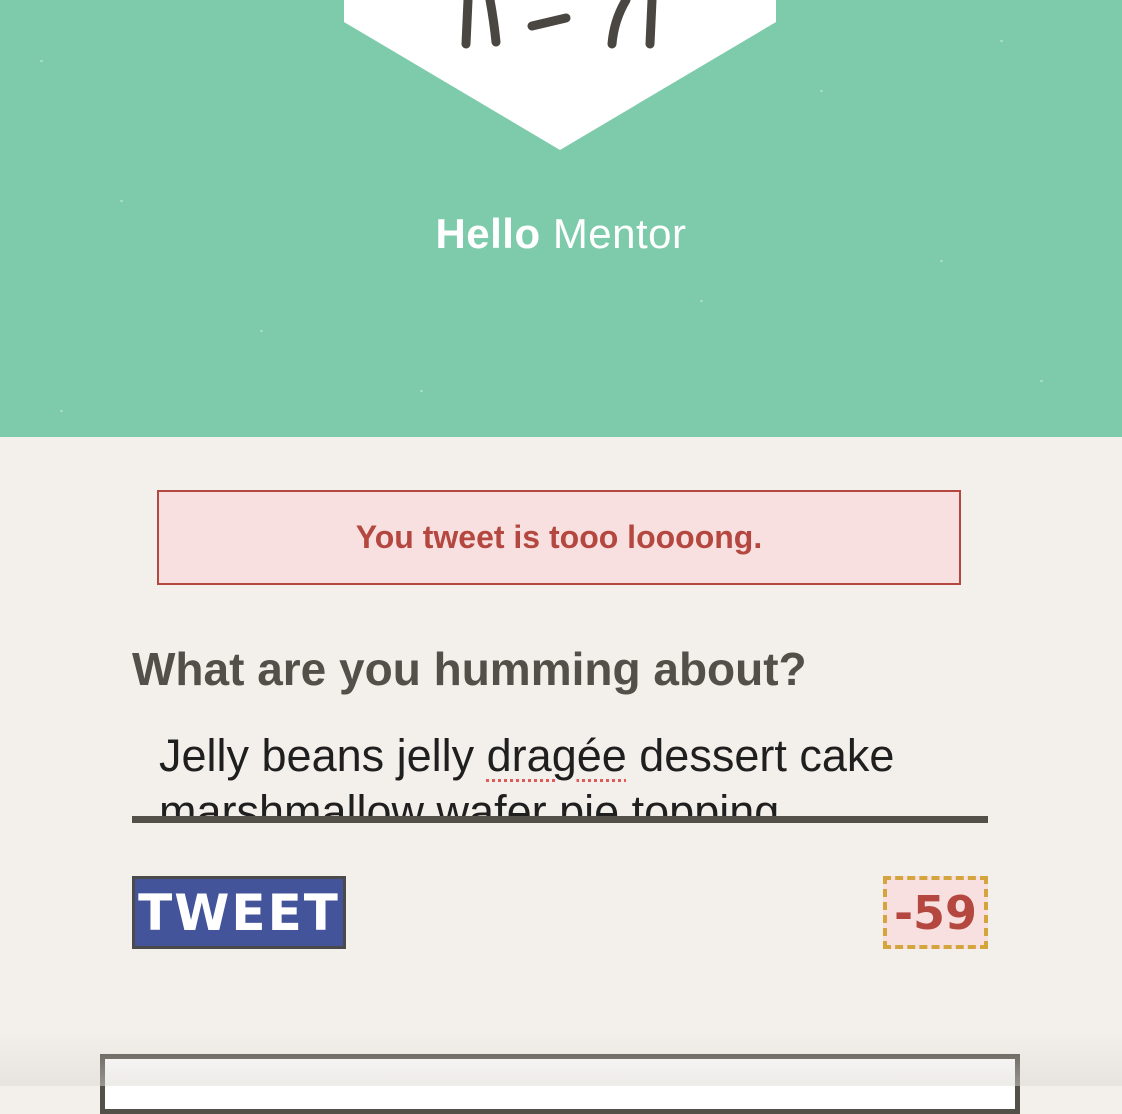 The width and height of the screenshot is (1122, 1114). I want to click on misspelled-word: dragée, so click(556, 755).